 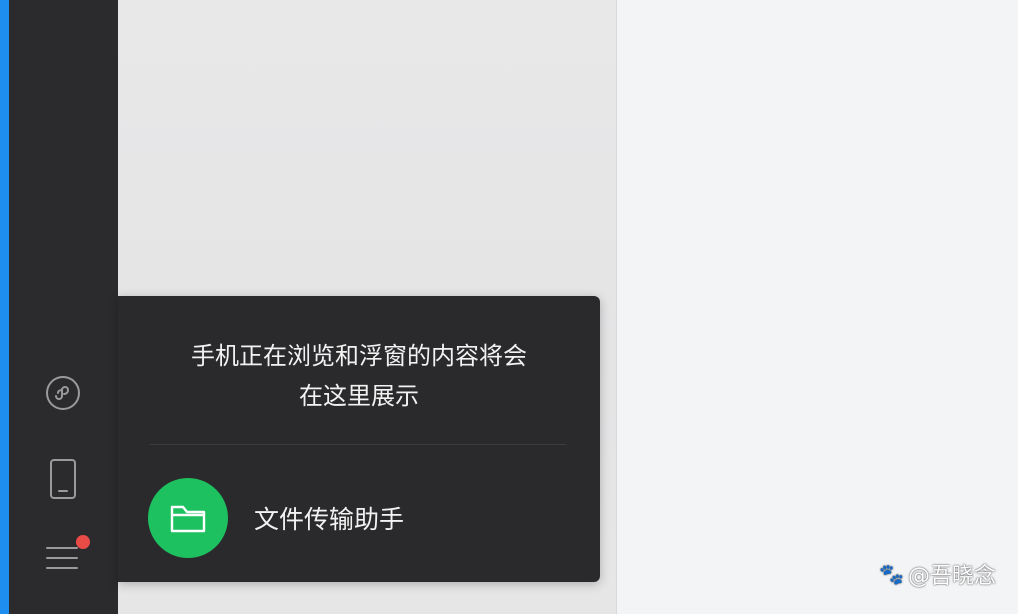 What do you see at coordinates (63, 307) in the screenshot?
I see `sidebar` at bounding box center [63, 307].